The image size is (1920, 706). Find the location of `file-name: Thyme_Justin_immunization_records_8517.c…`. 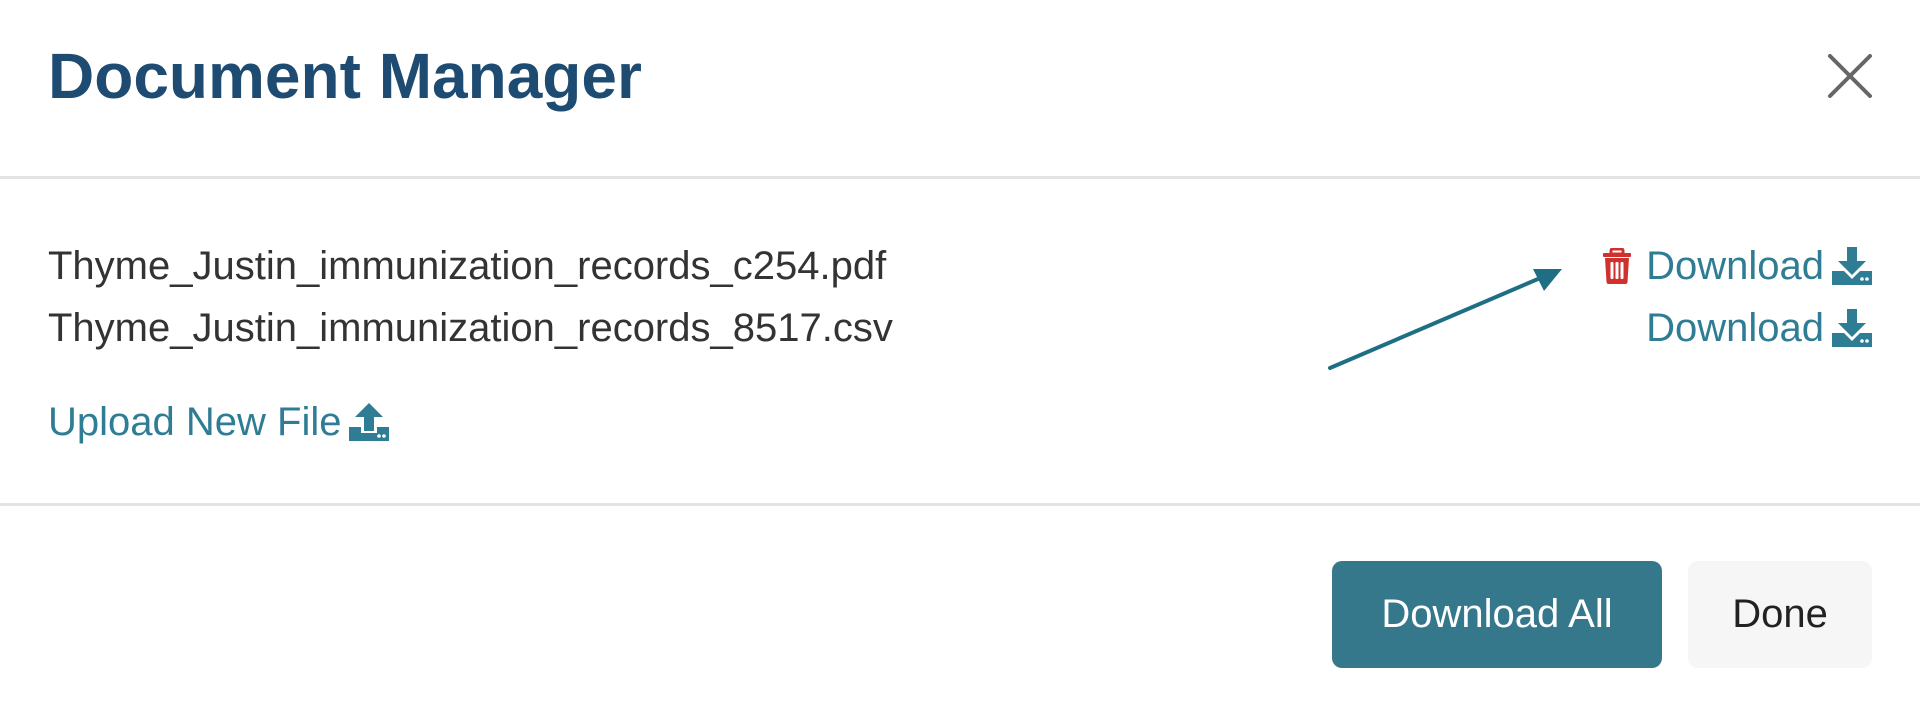

file-name: Thyme_Justin_immunization_records_8517.c… is located at coordinates (470, 328).